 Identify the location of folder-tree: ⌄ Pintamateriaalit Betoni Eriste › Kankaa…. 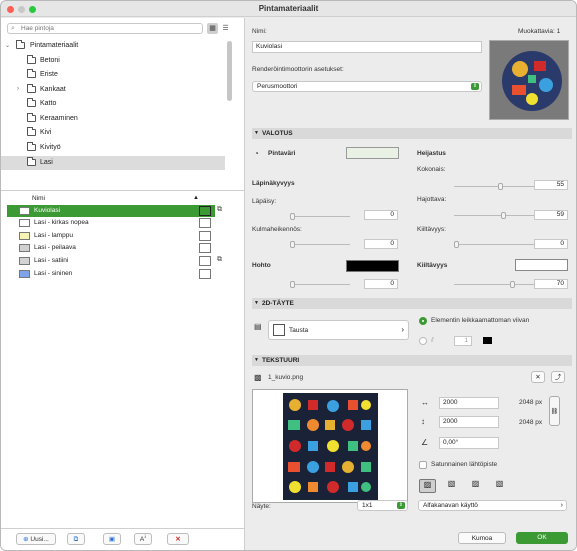
(113, 114).